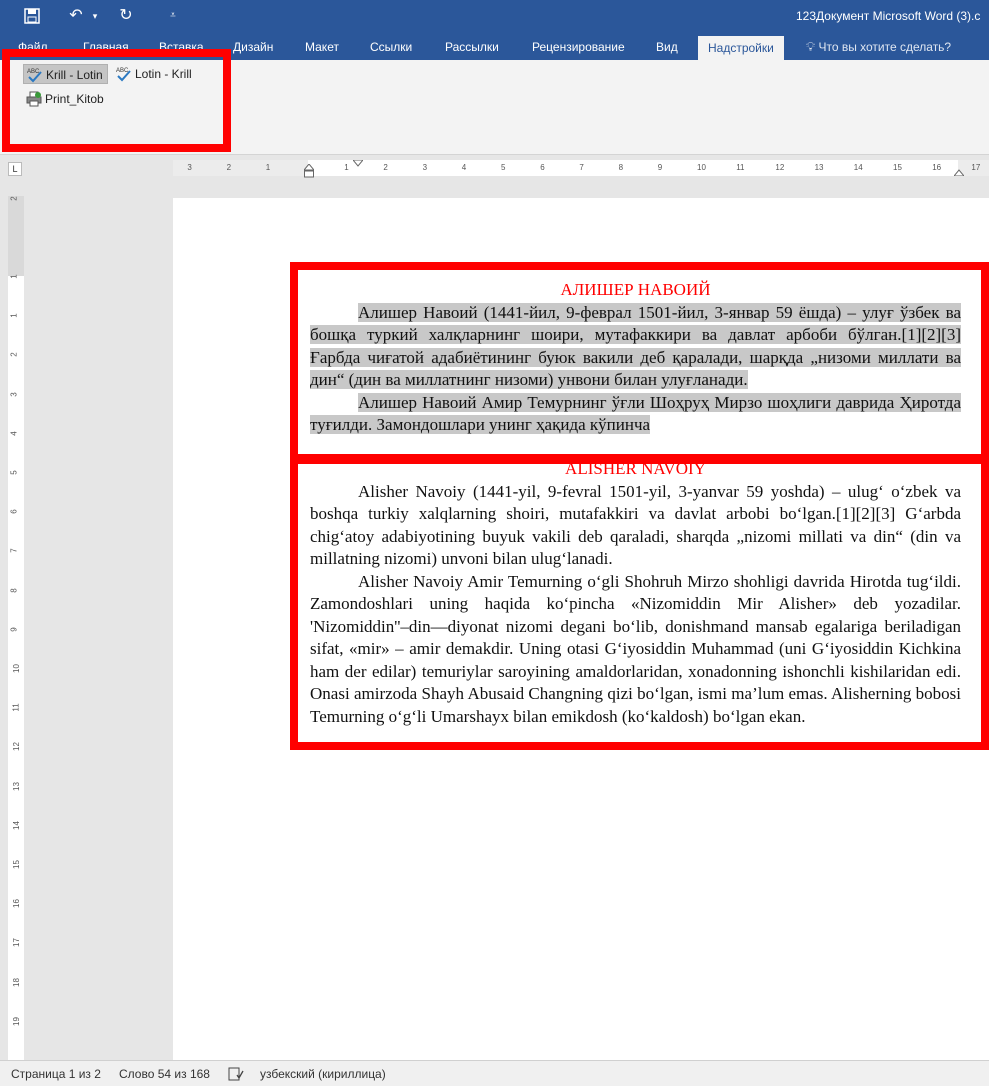 The image size is (989, 1086). What do you see at coordinates (494, 17) in the screenshot?
I see `title-bar: ↶ ▾ ↻ ⩡ 123Документ Microsoft Word (3).c` at bounding box center [494, 17].